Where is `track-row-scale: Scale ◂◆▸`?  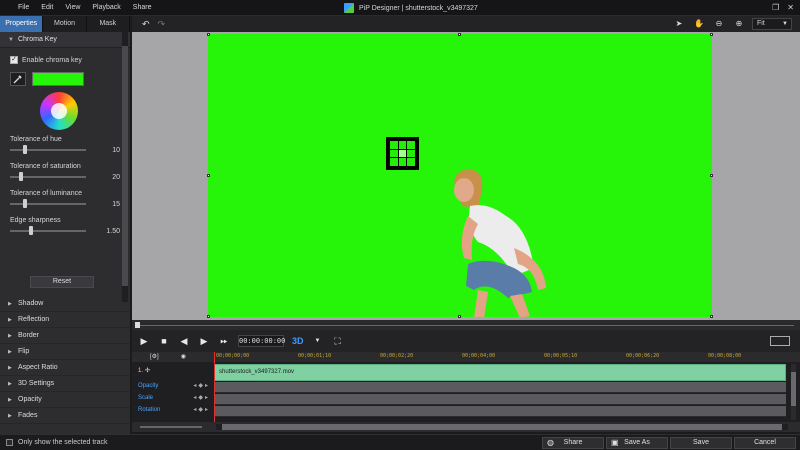
track-row-scale: Scale ◂◆▸ is located at coordinates (173, 398).